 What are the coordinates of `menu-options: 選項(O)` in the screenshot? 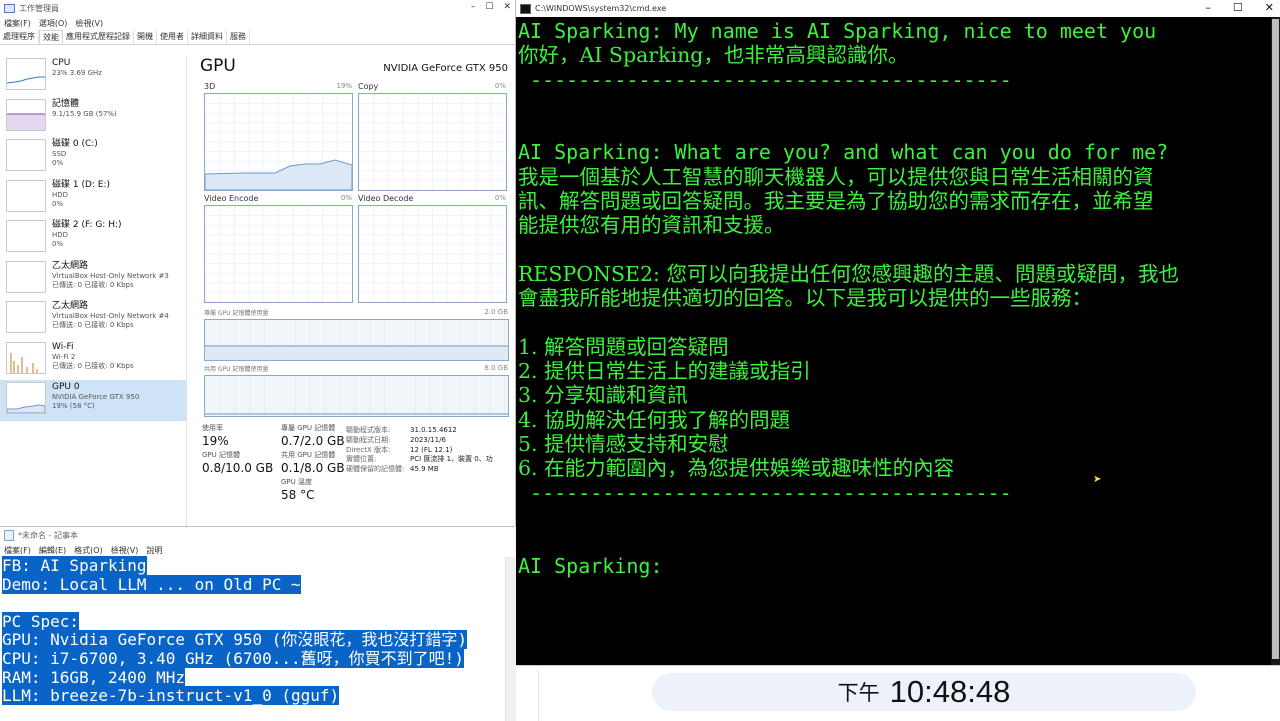 It's located at (53, 23).